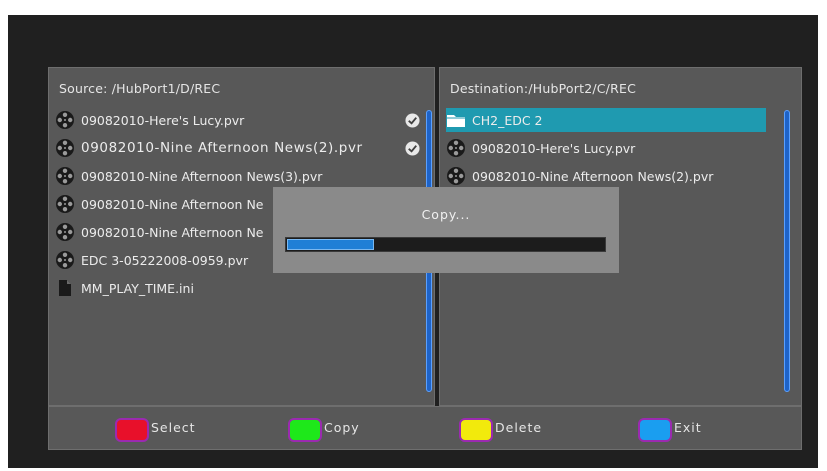  I want to click on destination-file-1: 09082010-Here's Lucy.pvr, so click(606, 148).